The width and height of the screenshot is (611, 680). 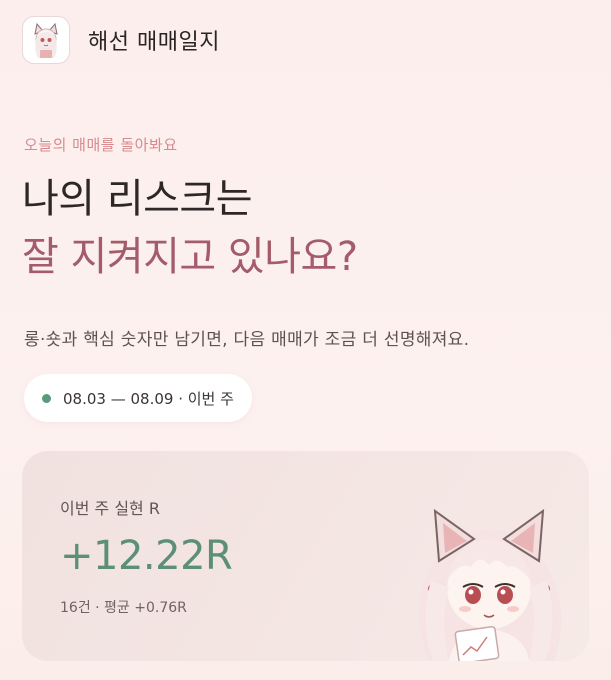 I want to click on date-range-label: 08.03 — 08.09 · 이번 주, so click(x=148, y=398).